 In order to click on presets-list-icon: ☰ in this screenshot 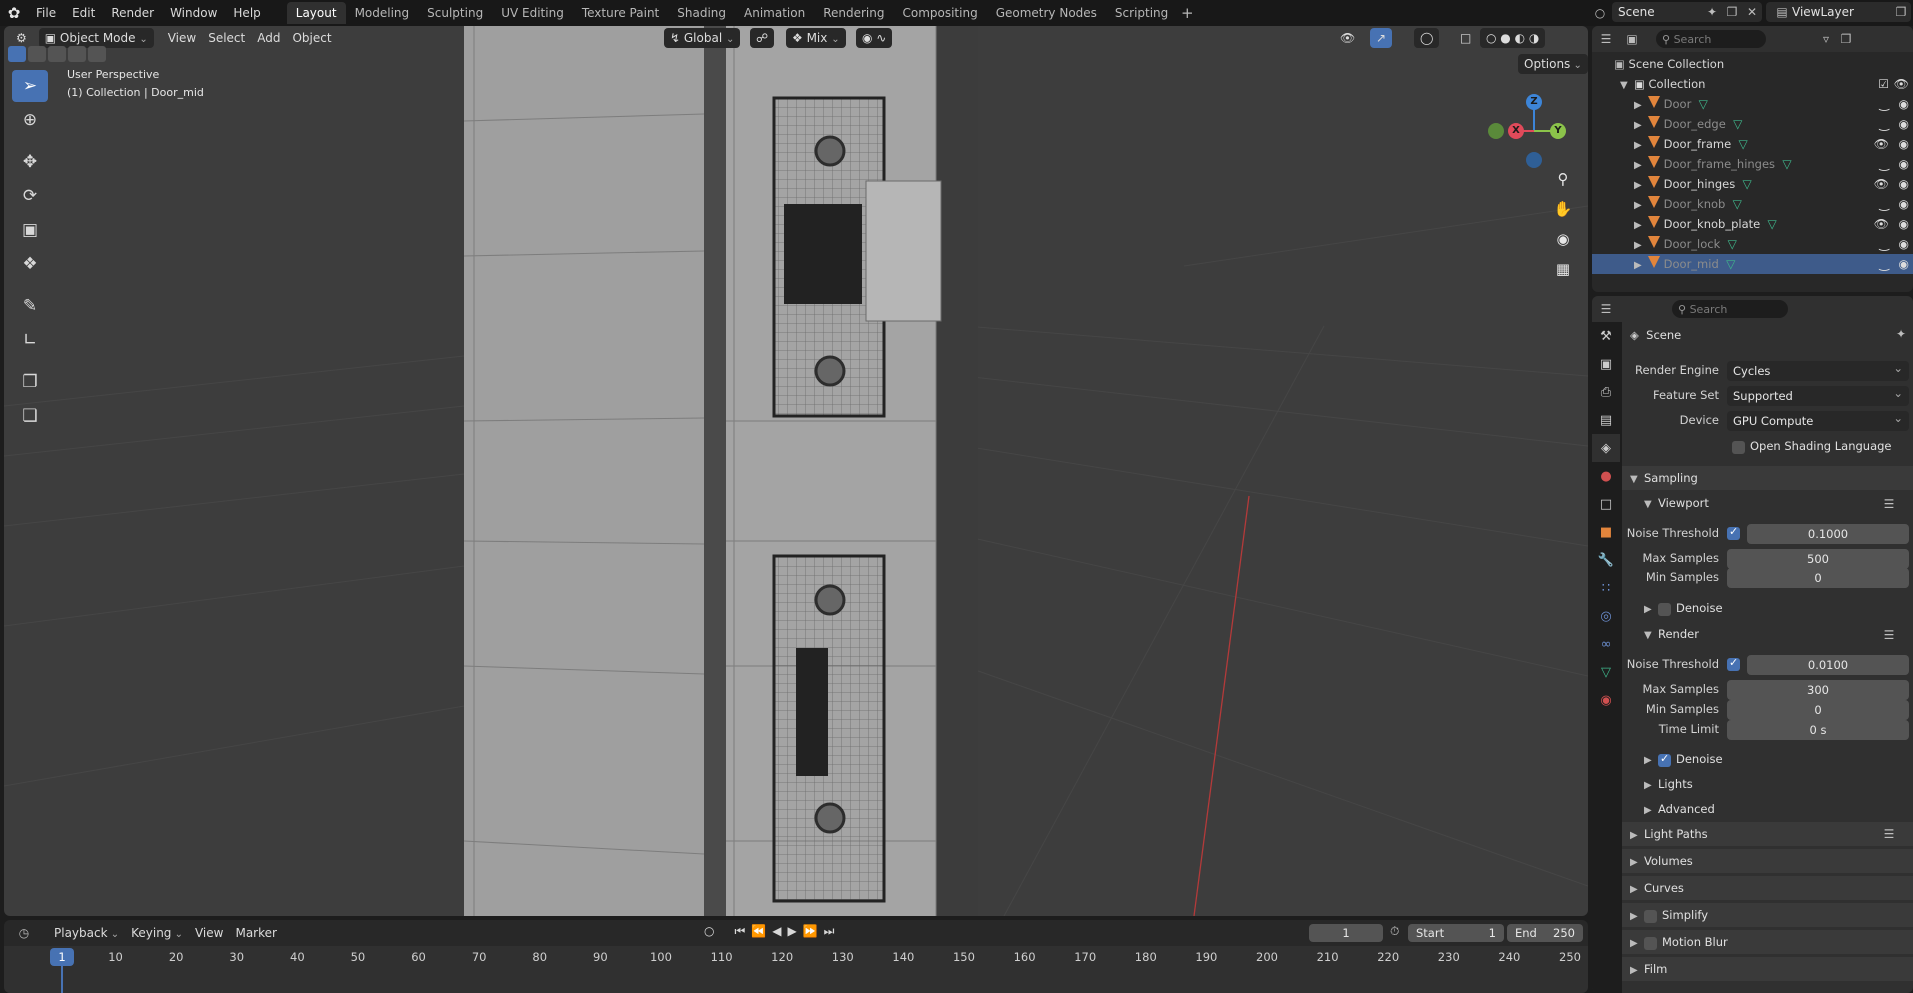, I will do `click(1889, 635)`.